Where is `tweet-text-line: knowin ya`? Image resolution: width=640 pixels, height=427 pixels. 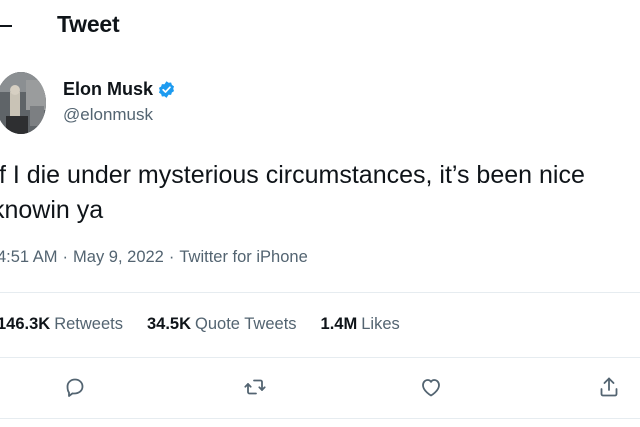
tweet-text-line: knowin ya is located at coordinates (52, 210).